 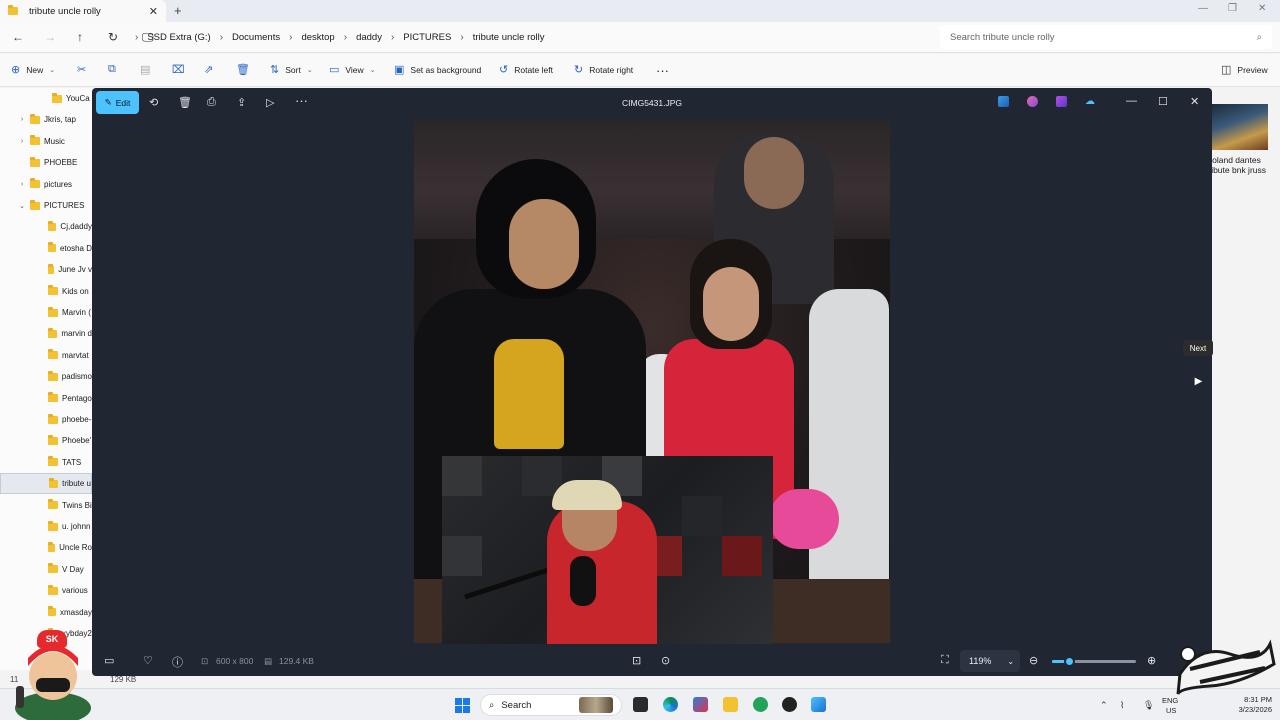 What do you see at coordinates (46, 248) in the screenshot?
I see `nav-folder-item: etosha D` at bounding box center [46, 248].